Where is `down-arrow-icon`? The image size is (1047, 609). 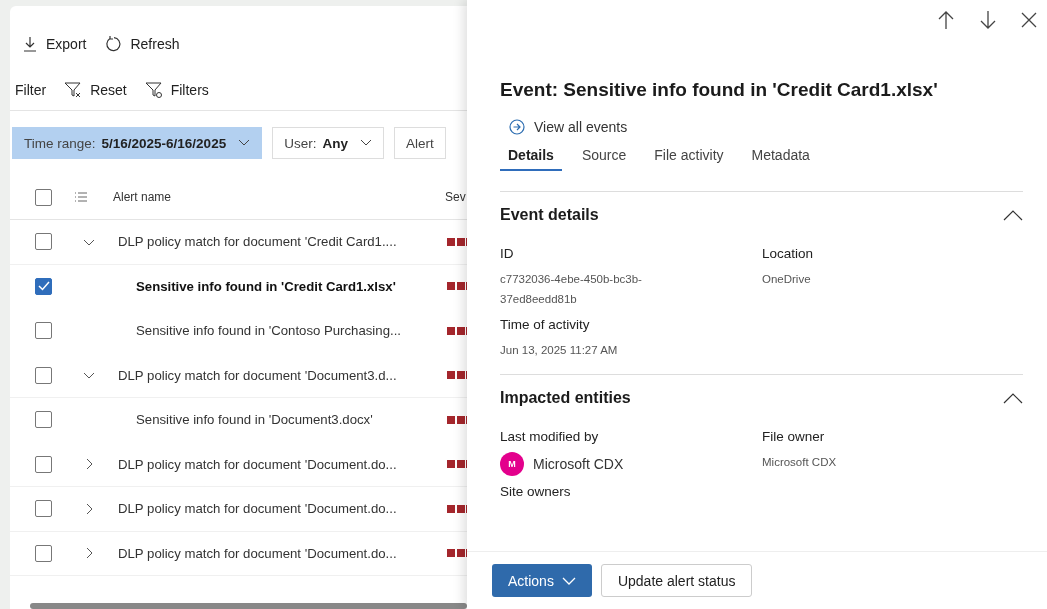
down-arrow-icon is located at coordinates (988, 20).